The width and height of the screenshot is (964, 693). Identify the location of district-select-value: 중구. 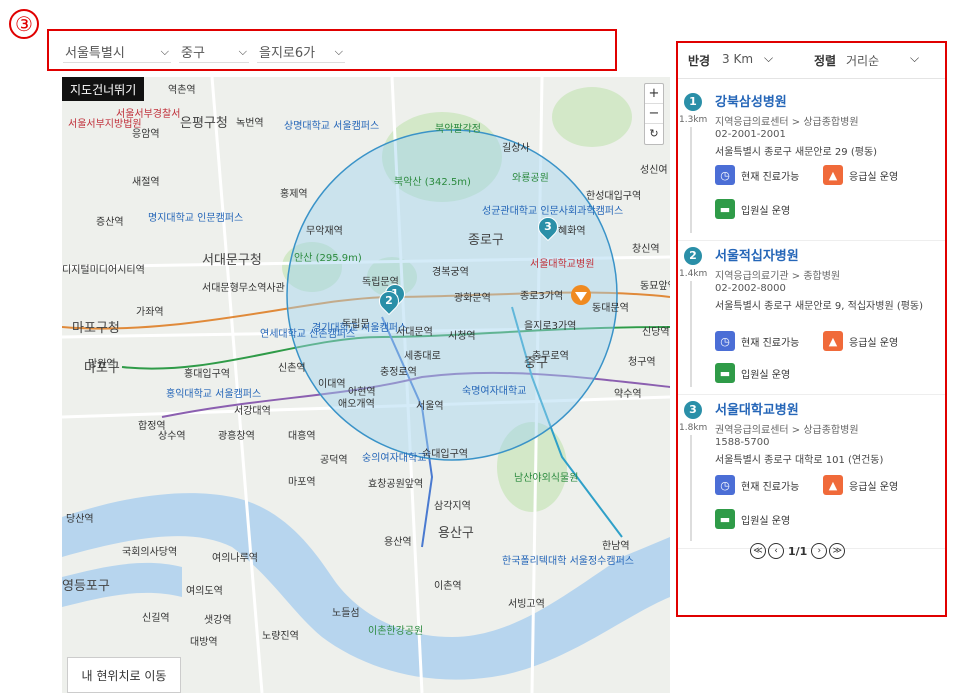
(193, 53).